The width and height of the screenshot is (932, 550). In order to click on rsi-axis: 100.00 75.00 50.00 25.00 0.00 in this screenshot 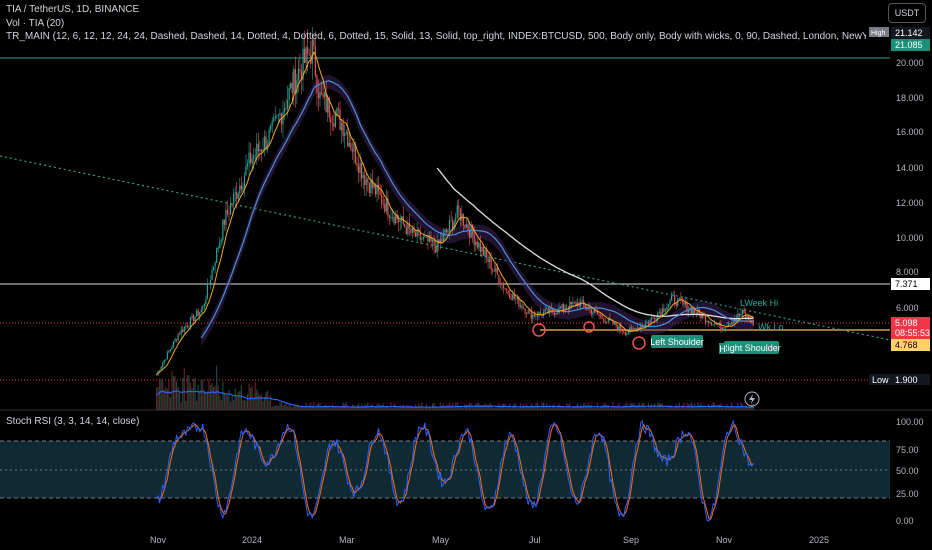, I will do `click(910, 471)`.